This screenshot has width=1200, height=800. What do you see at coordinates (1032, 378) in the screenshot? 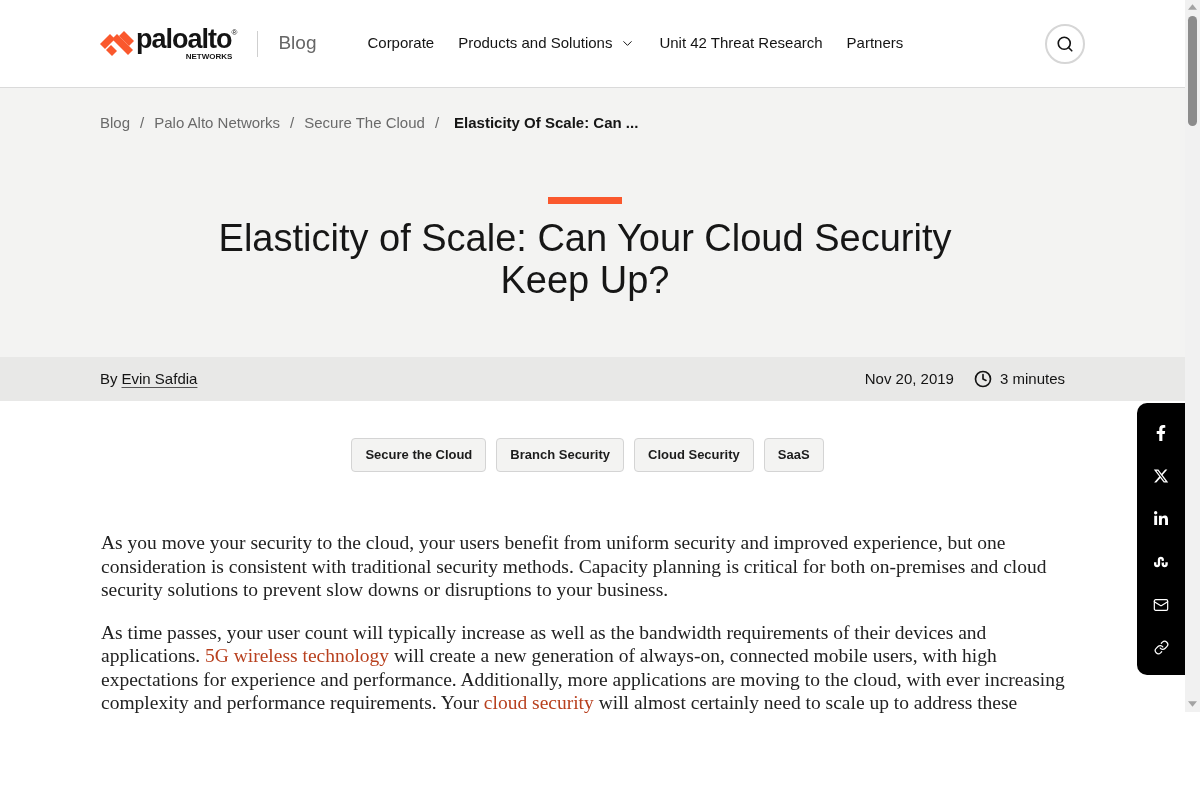
I see `read-time: 3 minutes` at bounding box center [1032, 378].